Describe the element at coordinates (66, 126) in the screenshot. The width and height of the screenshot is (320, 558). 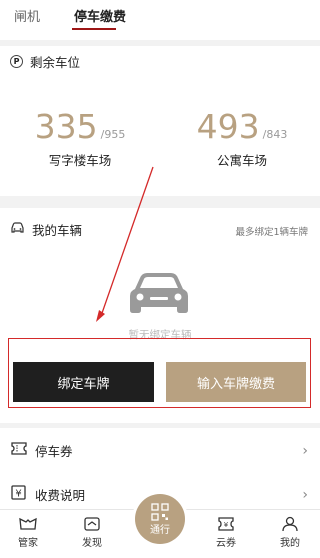
I see `office-lot-available: 335` at that location.